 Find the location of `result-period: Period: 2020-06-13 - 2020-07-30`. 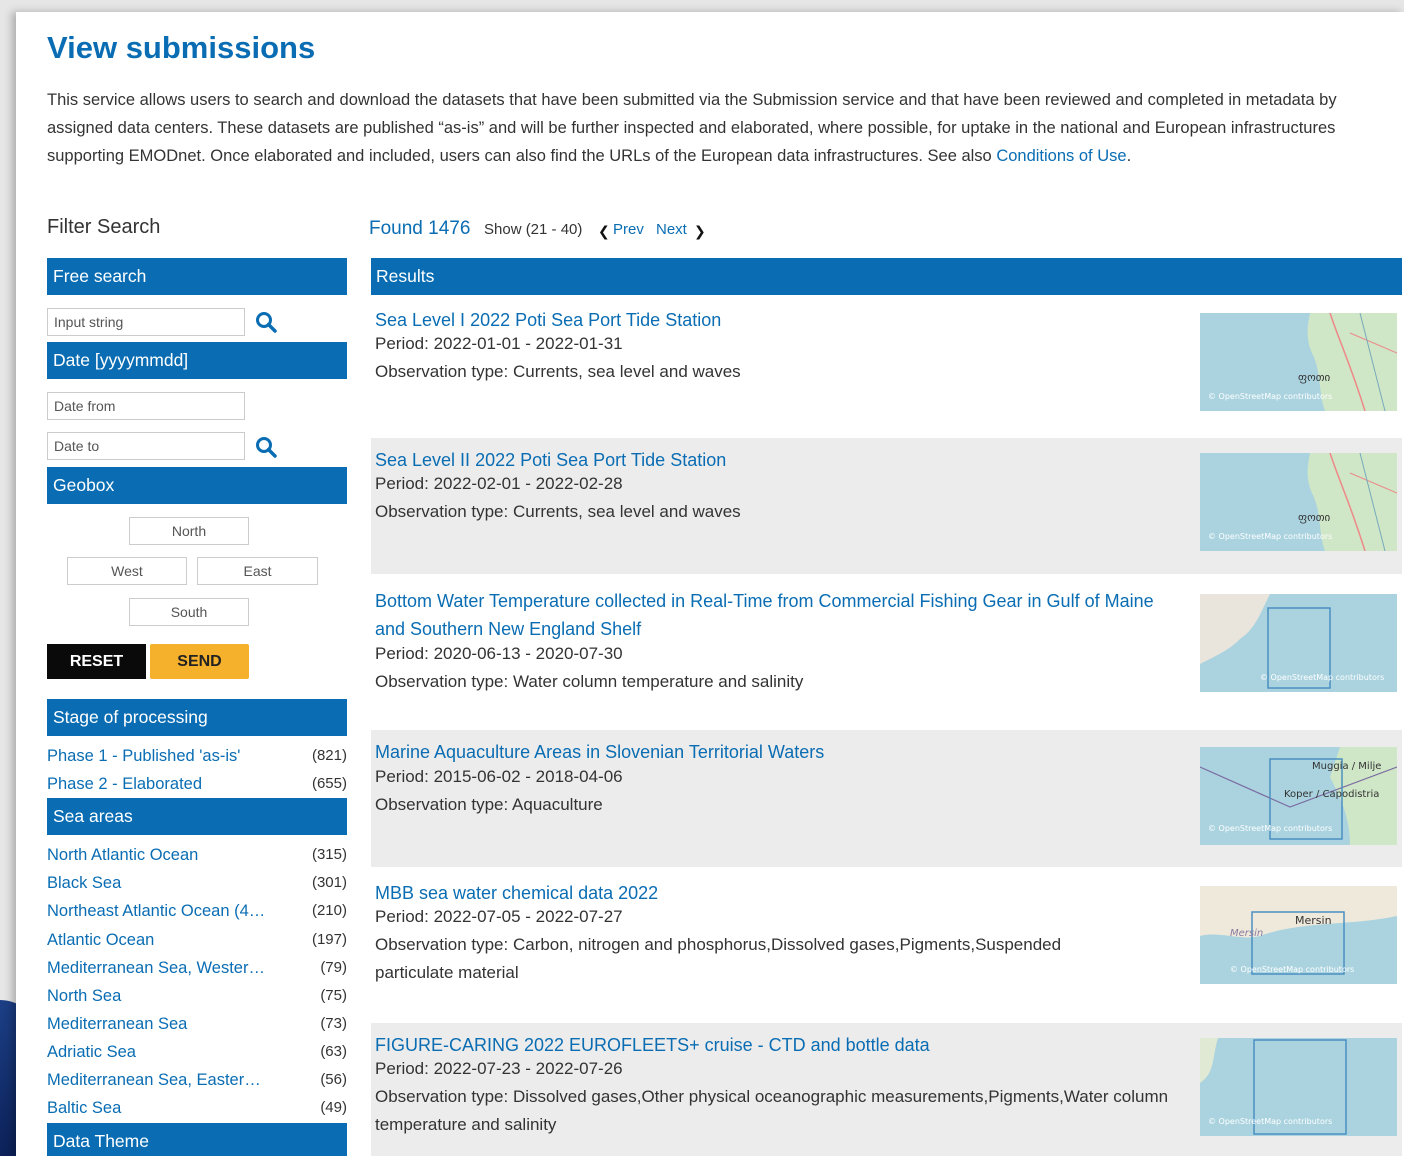

result-period: Period: 2020-06-13 - 2020-07-30 is located at coordinates (499, 653).